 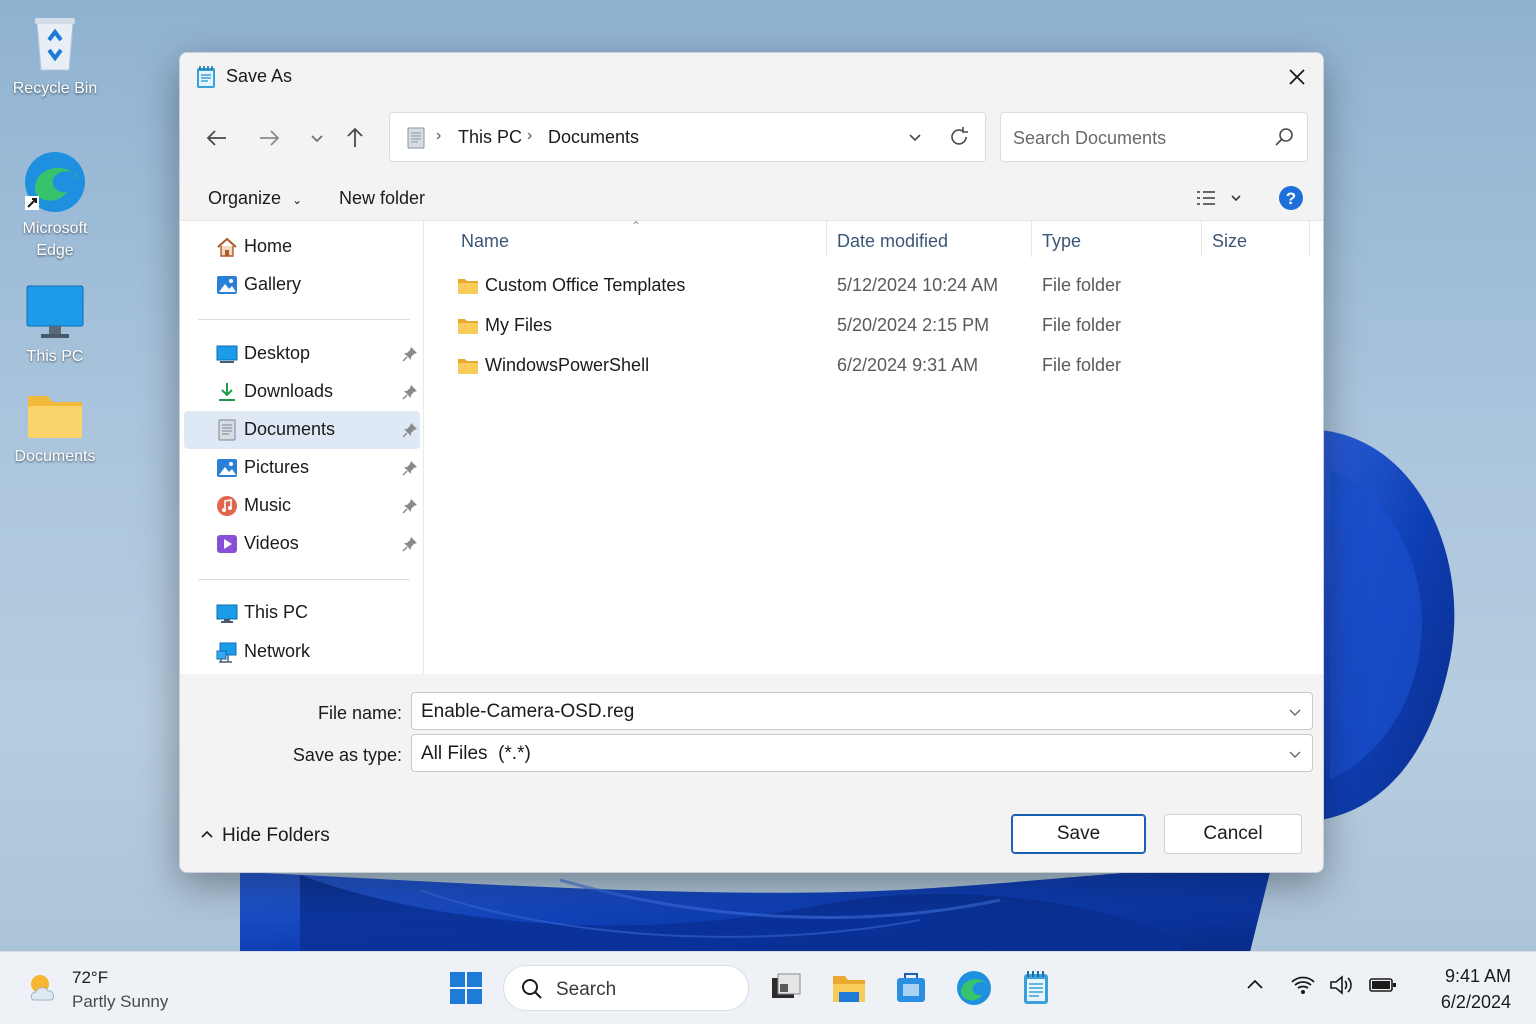 What do you see at coordinates (227, 544) in the screenshot?
I see `videos-icon` at bounding box center [227, 544].